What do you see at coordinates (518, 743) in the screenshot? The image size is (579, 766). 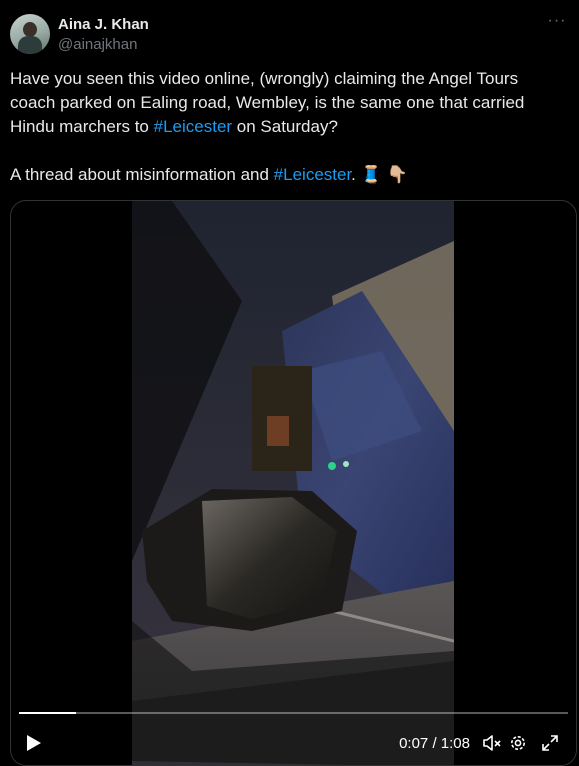 I see `gear-icon` at bounding box center [518, 743].